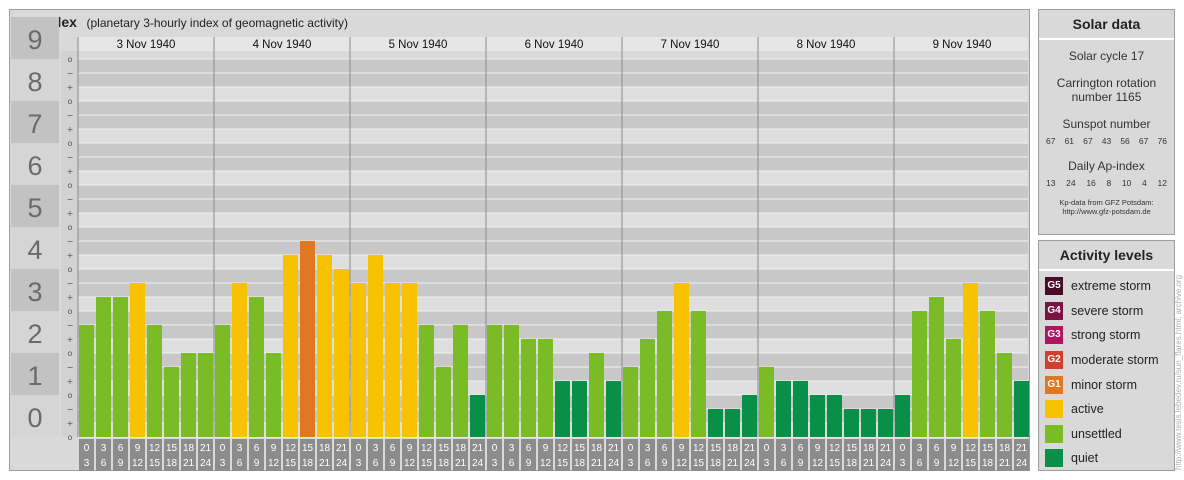 Image resolution: width=1184 pixels, height=480 pixels. What do you see at coordinates (1054, 360) in the screenshot?
I see `legend-swatch: G2` at bounding box center [1054, 360].